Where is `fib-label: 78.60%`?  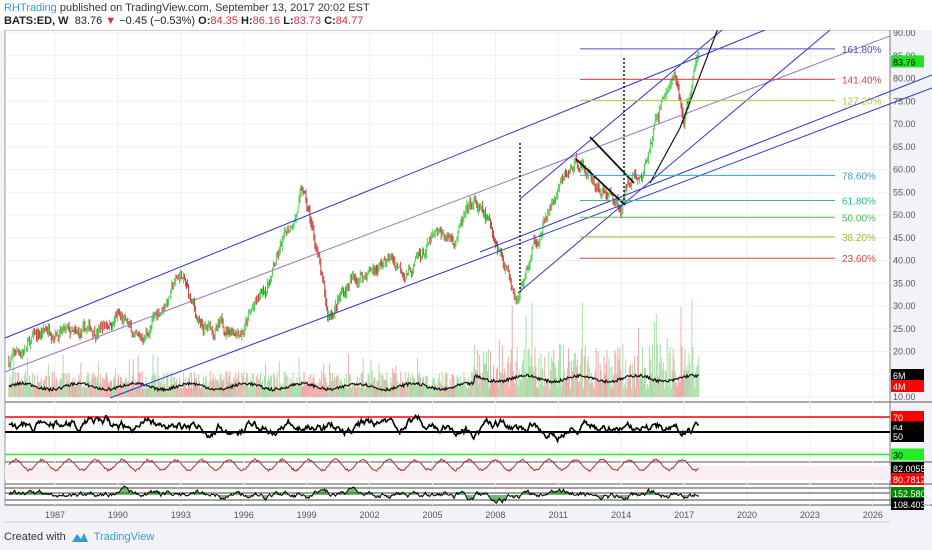 fib-label: 78.60% is located at coordinates (859, 176).